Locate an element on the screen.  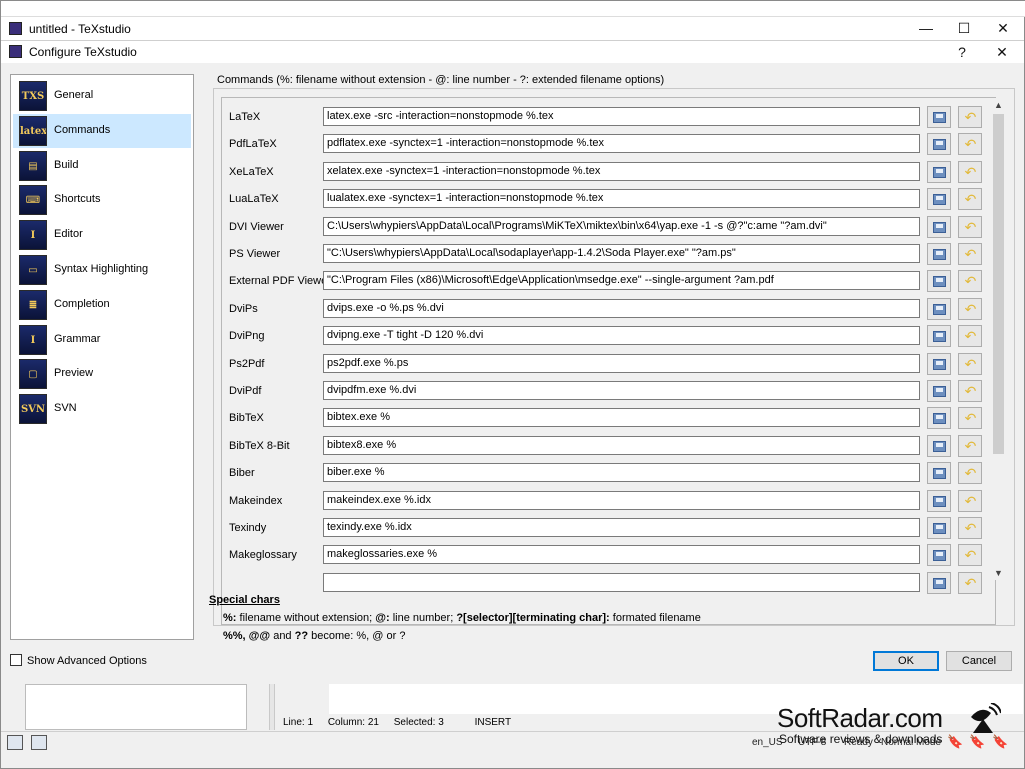
maximize-button: ☐ is located at coordinates (964, 28).